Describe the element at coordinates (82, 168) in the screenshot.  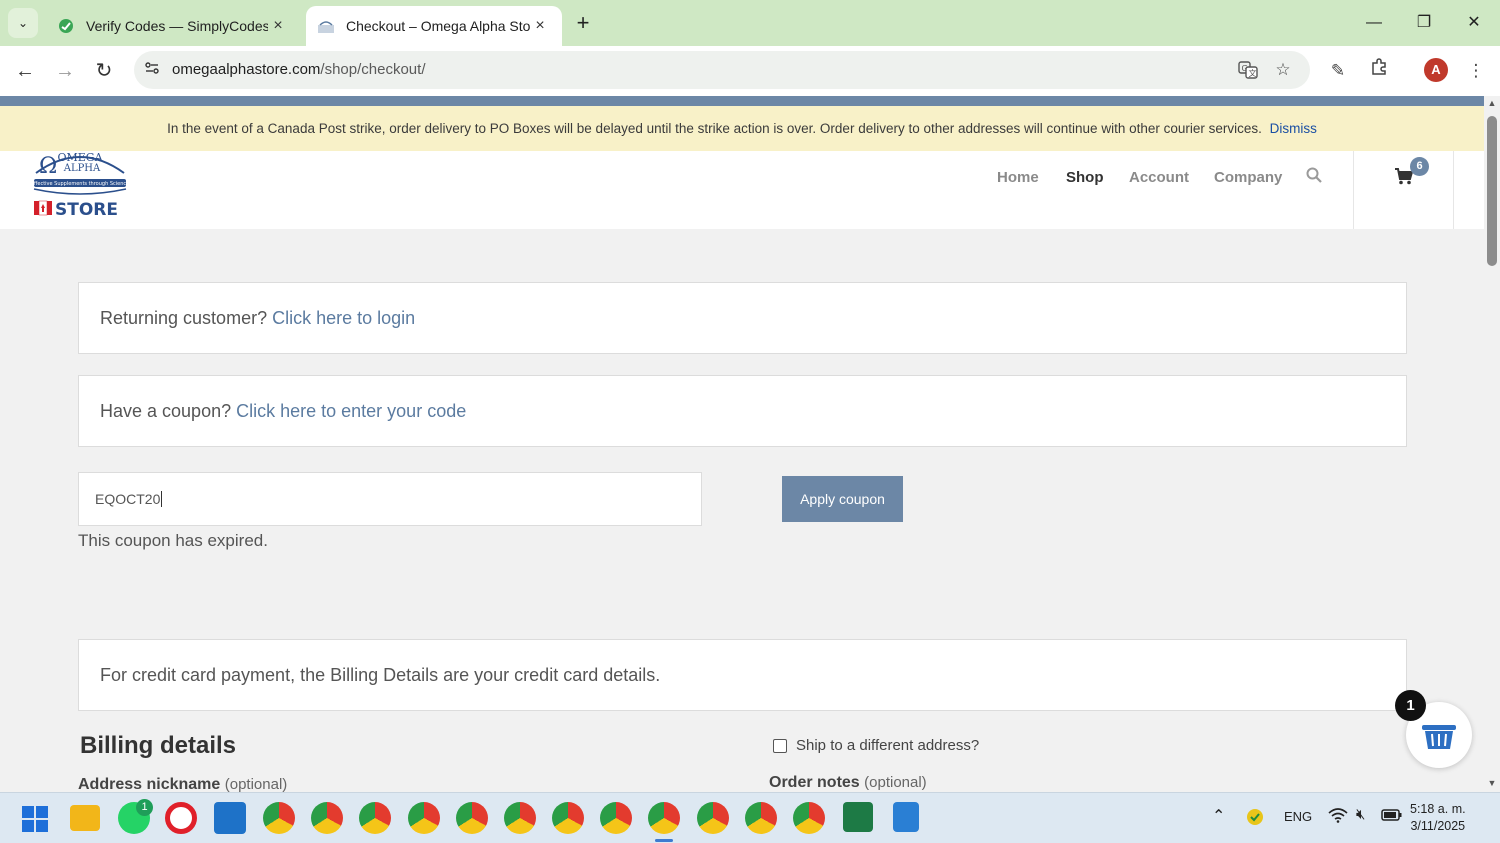
I see `svg-text: ALPHA` at that location.